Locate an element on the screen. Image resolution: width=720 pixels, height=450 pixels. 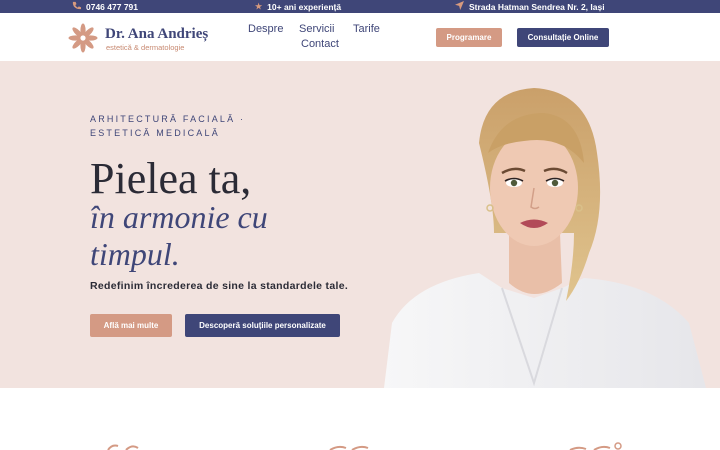
hero-title: Pielea ta, is located at coordinates (171, 178).